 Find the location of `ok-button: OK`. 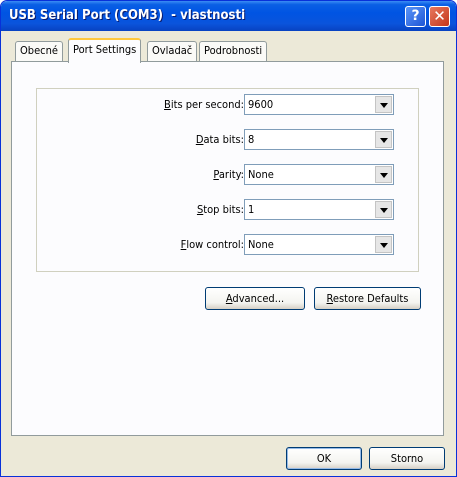

ok-button: OK is located at coordinates (324, 458).